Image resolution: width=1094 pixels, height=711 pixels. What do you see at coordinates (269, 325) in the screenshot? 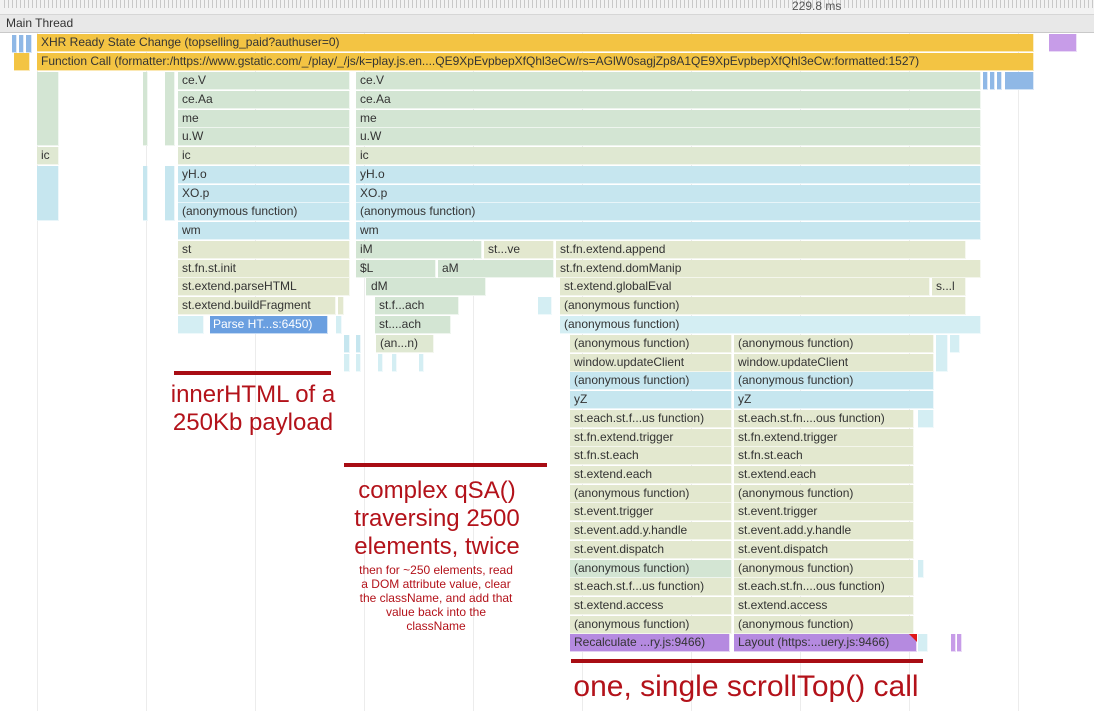
I see `parse-html-slice: Parse HT...s:6450)` at bounding box center [269, 325].